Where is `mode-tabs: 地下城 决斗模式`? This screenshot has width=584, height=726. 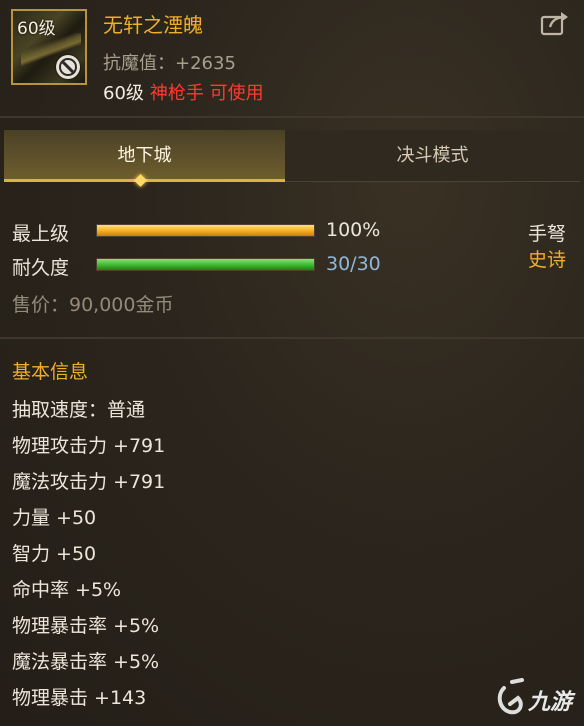
mode-tabs: 地下城 决斗模式 is located at coordinates (292, 156).